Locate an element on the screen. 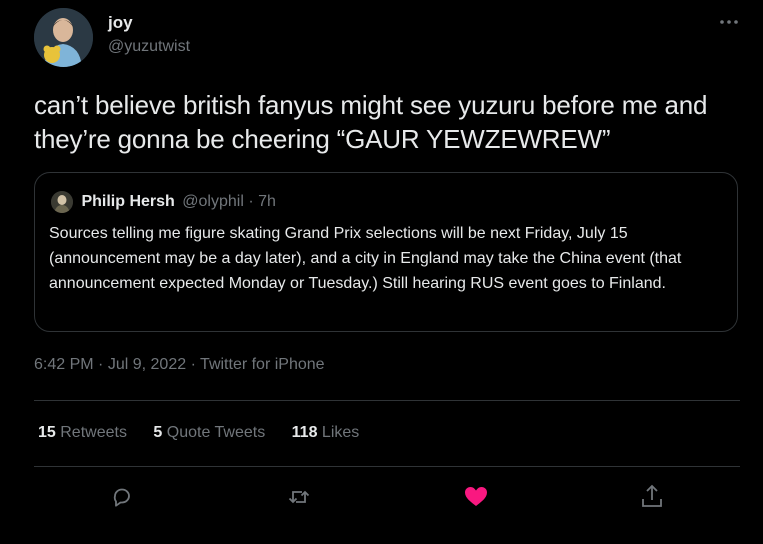 This screenshot has height=544, width=763. likes-stat: 118 Likes is located at coordinates (326, 432).